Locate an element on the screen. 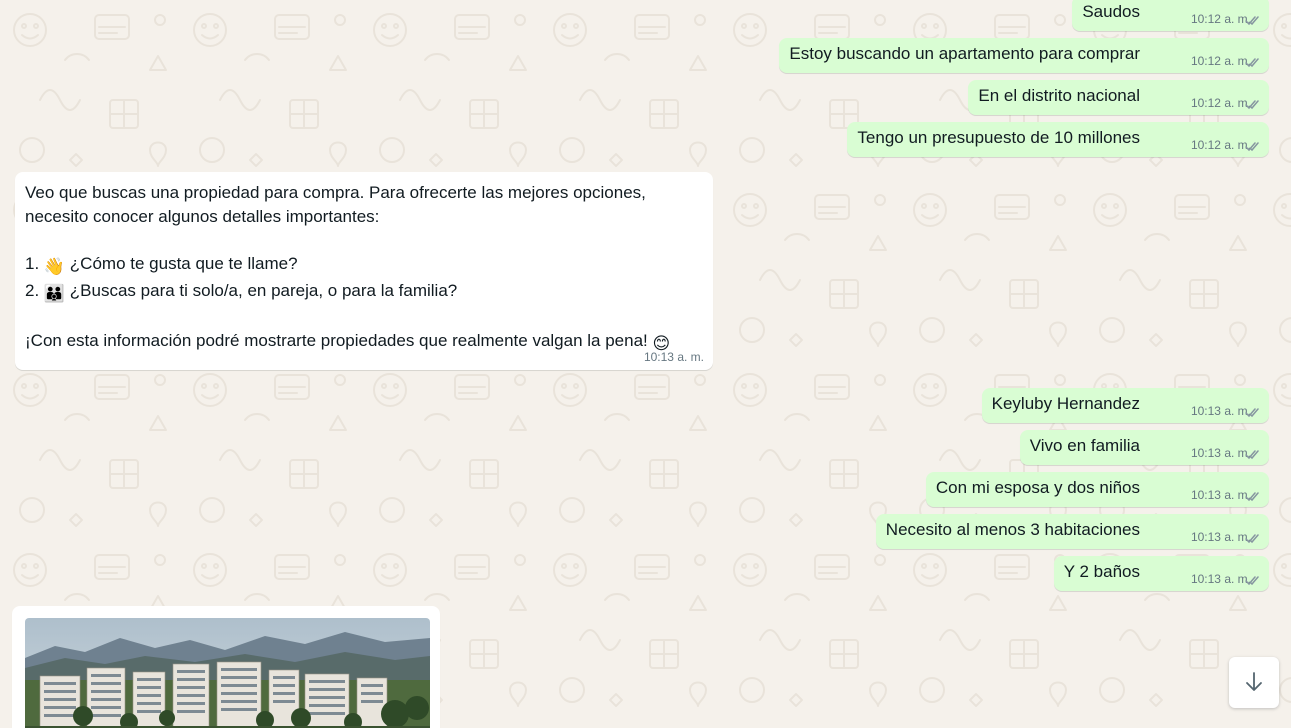 The width and height of the screenshot is (1291, 728). message-text: Necesito al menos 3 habitaciones is located at coordinates (1012, 529).